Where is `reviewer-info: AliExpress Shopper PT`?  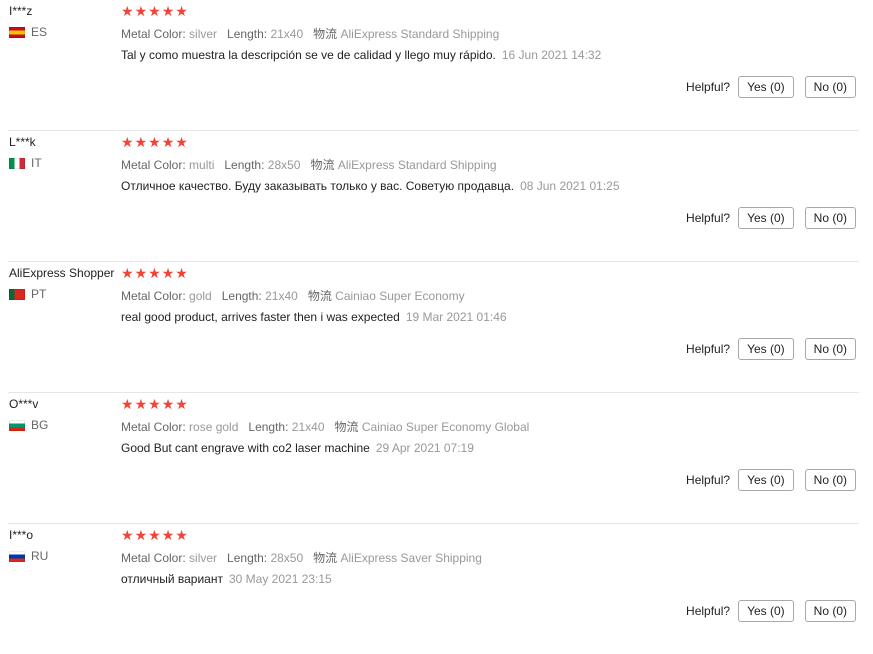
reviewer-info: AliExpress Shopper PT is located at coordinates (64, 283).